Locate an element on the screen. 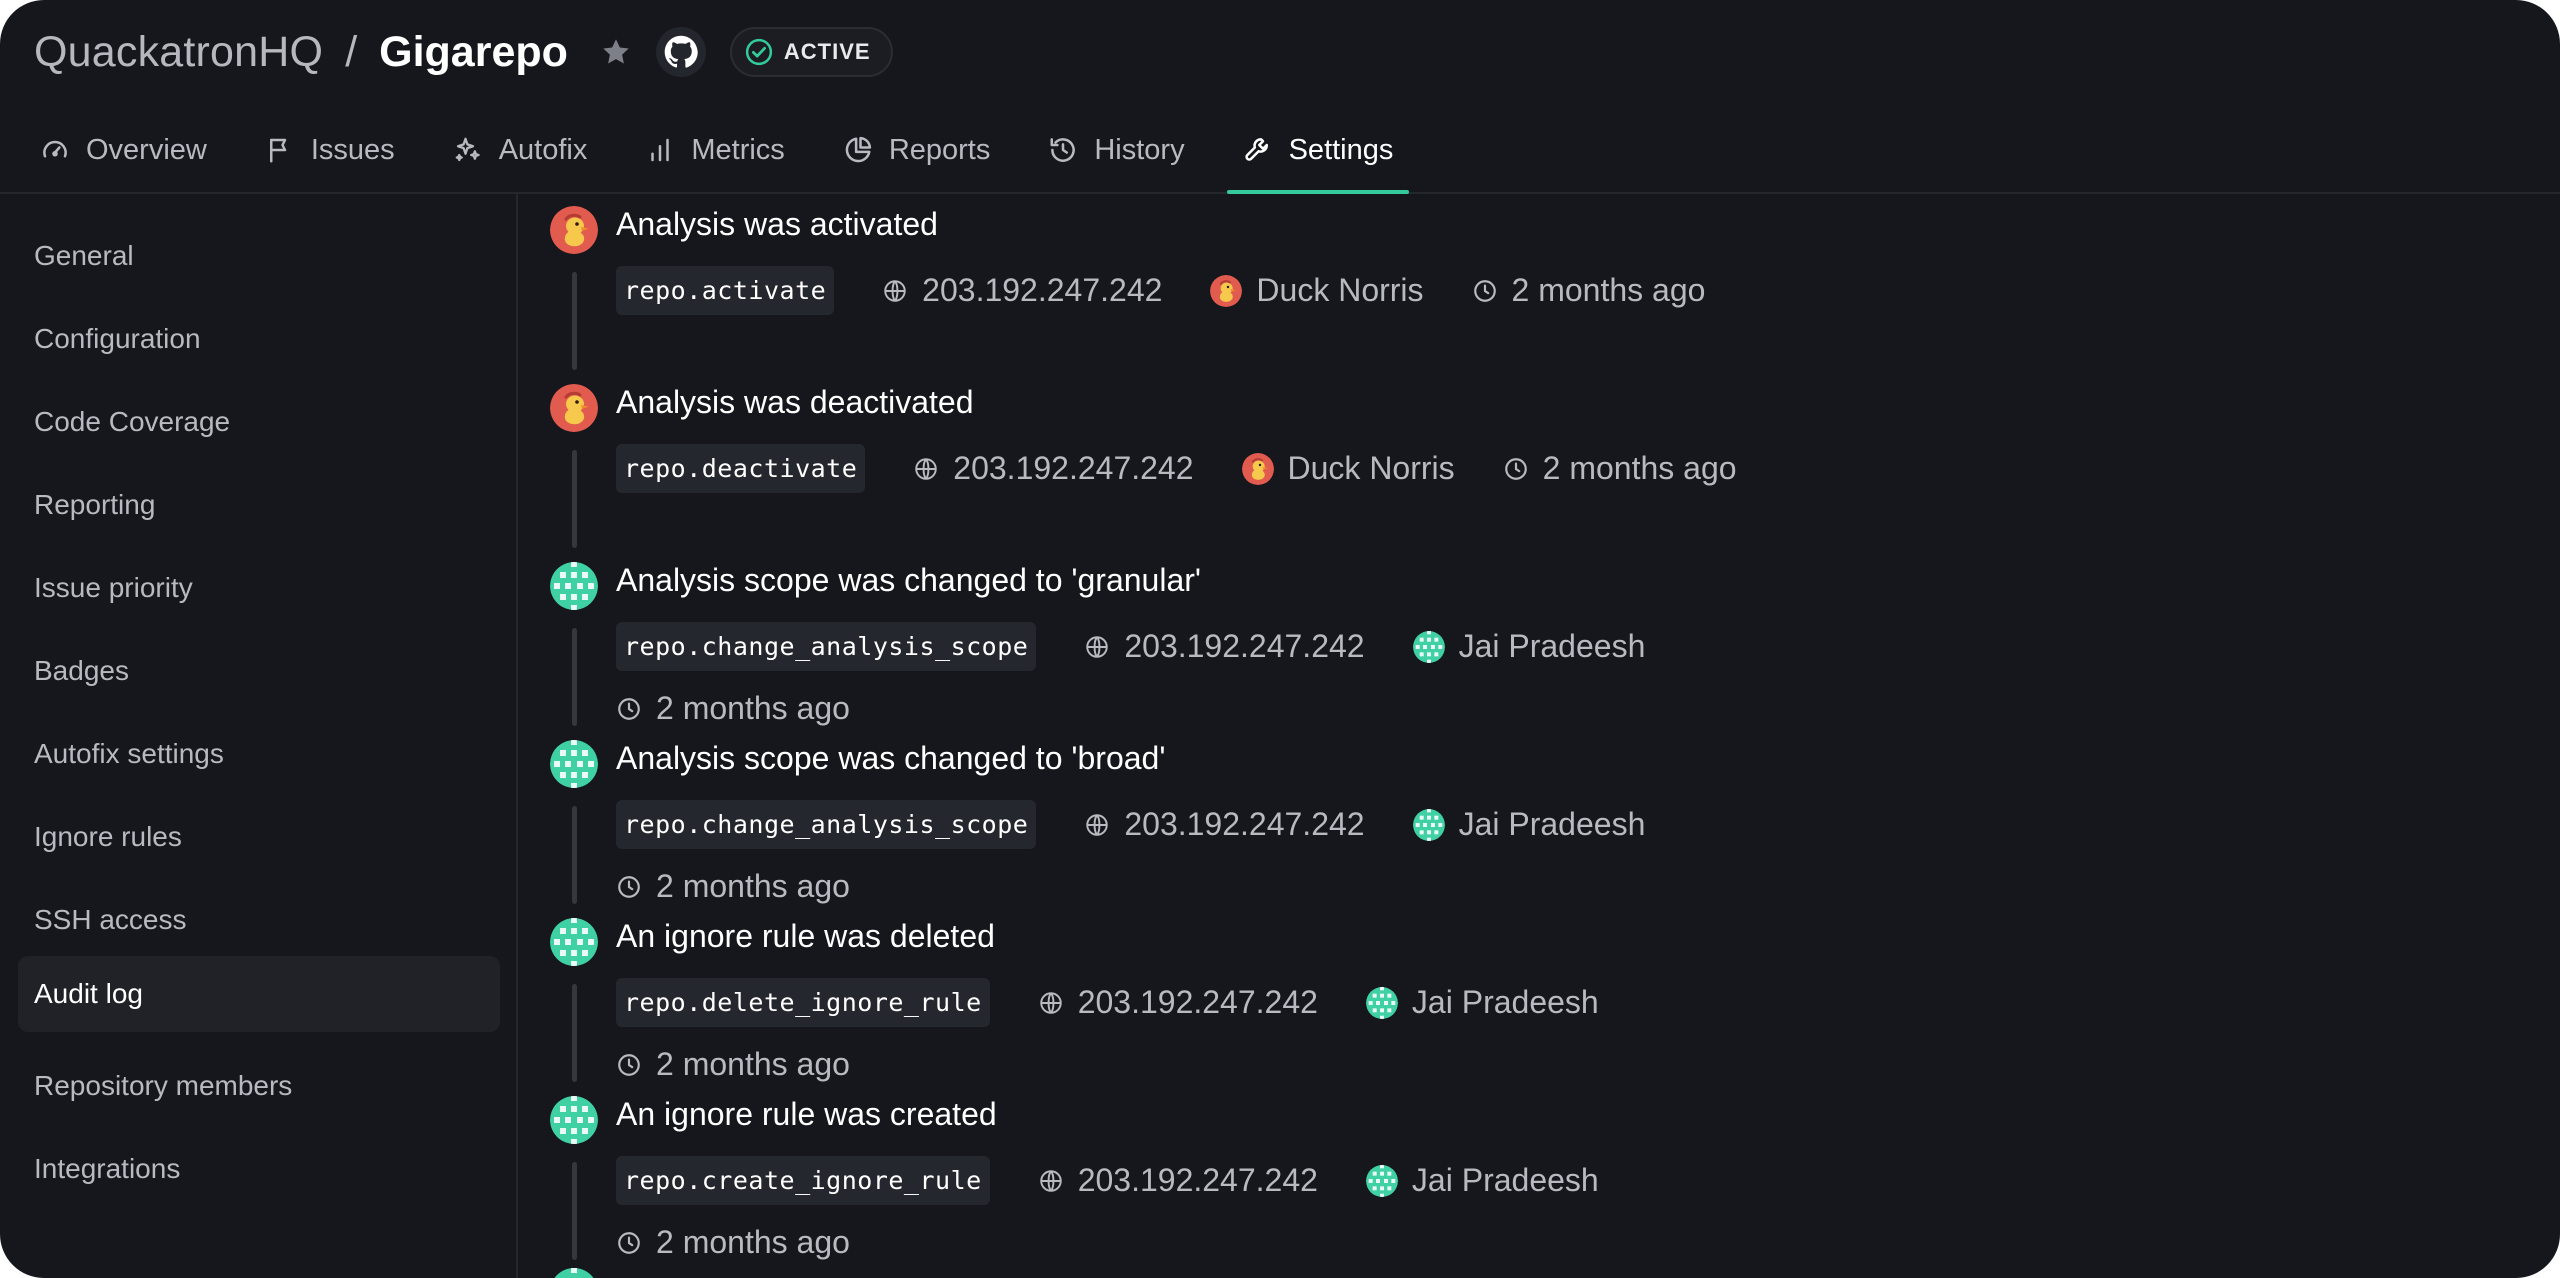  tab-reports: Reports is located at coordinates (917, 150).